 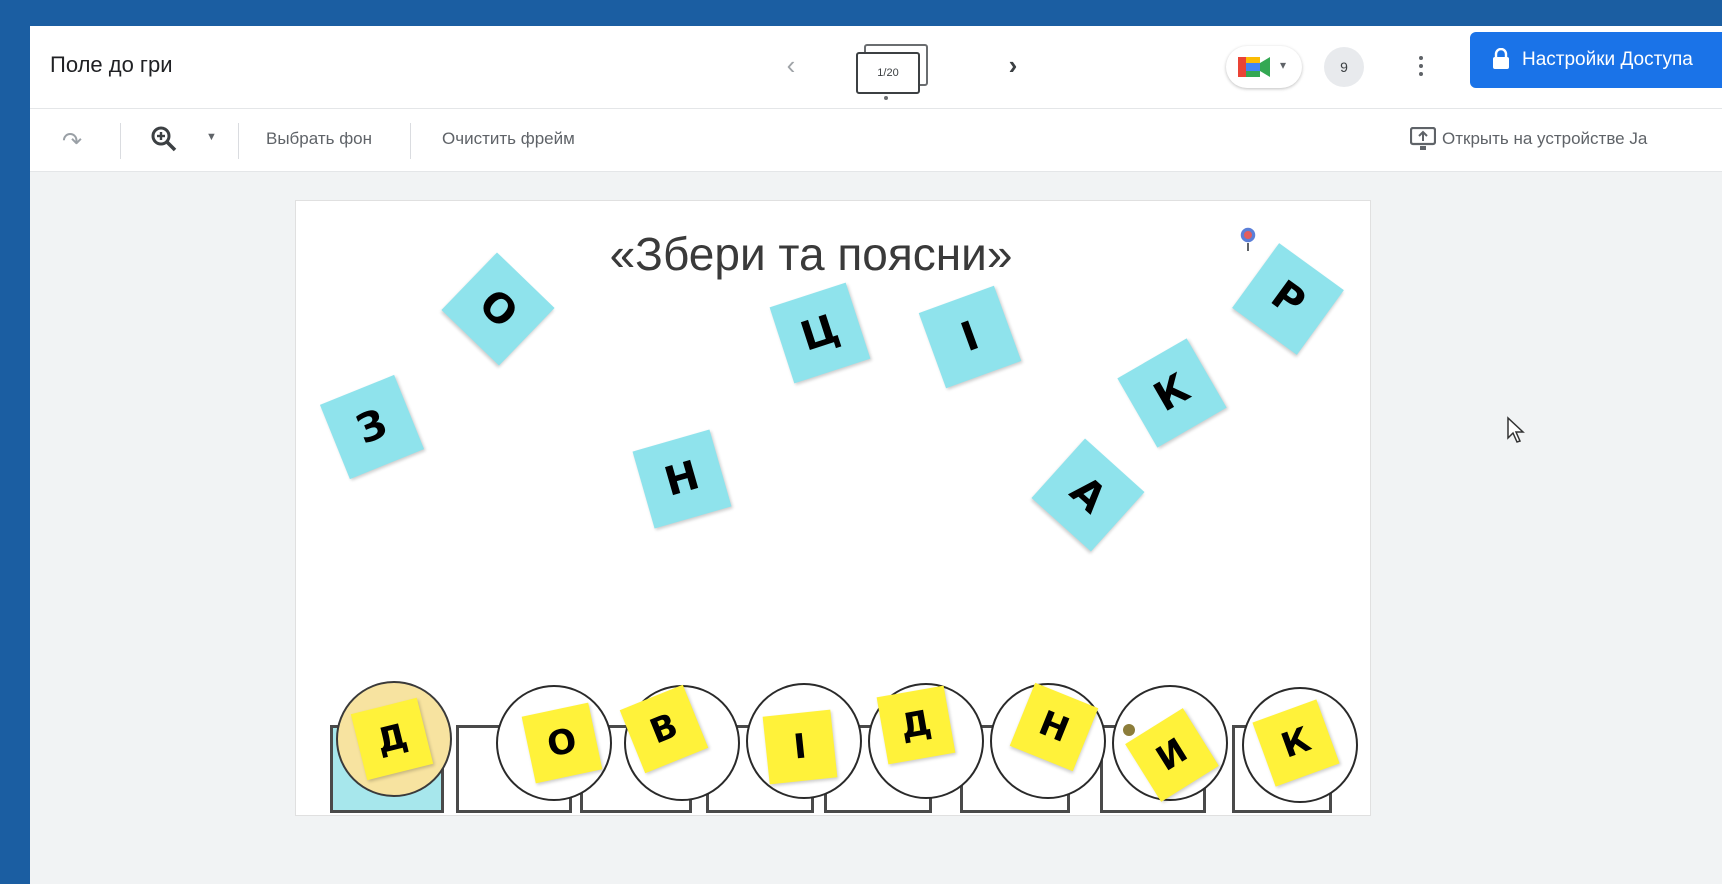 I want to click on more-options-icon, so click(x=1421, y=66).